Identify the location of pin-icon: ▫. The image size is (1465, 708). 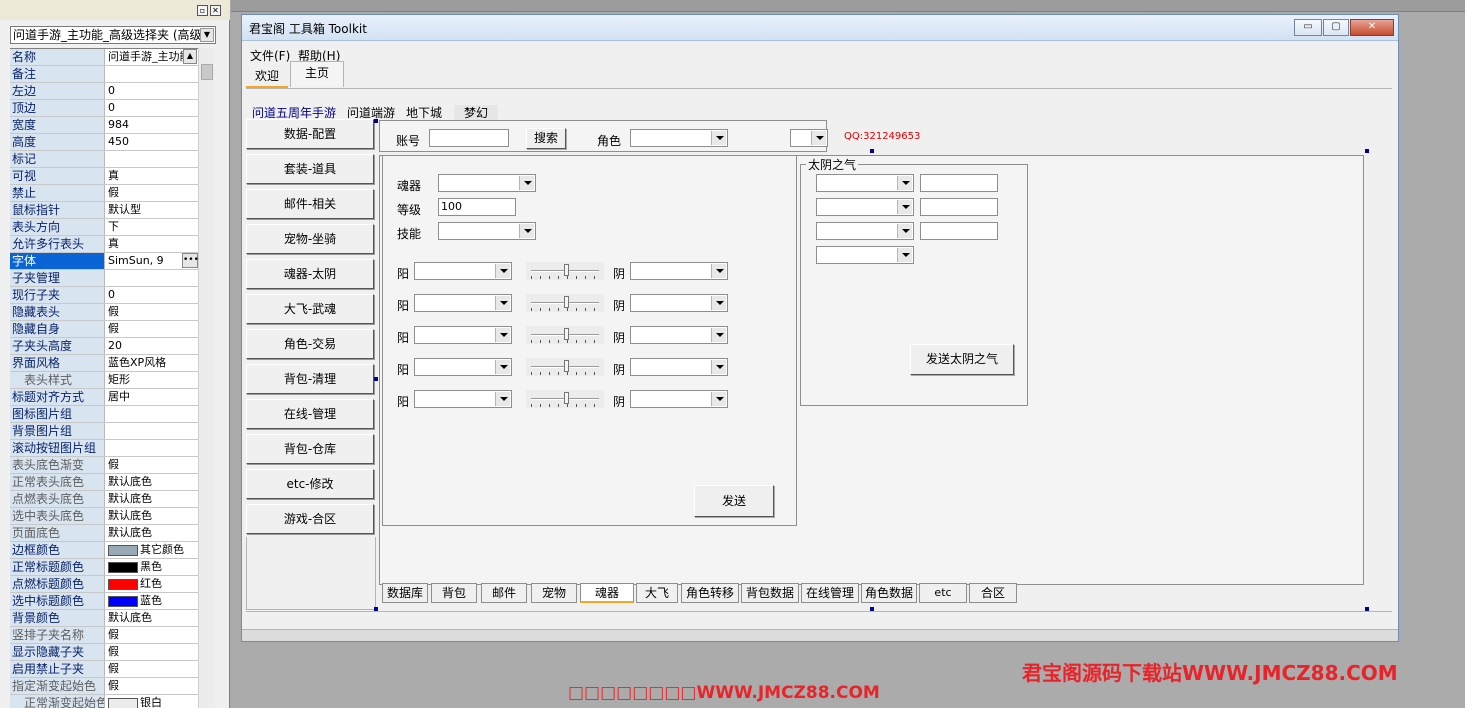
(202, 10).